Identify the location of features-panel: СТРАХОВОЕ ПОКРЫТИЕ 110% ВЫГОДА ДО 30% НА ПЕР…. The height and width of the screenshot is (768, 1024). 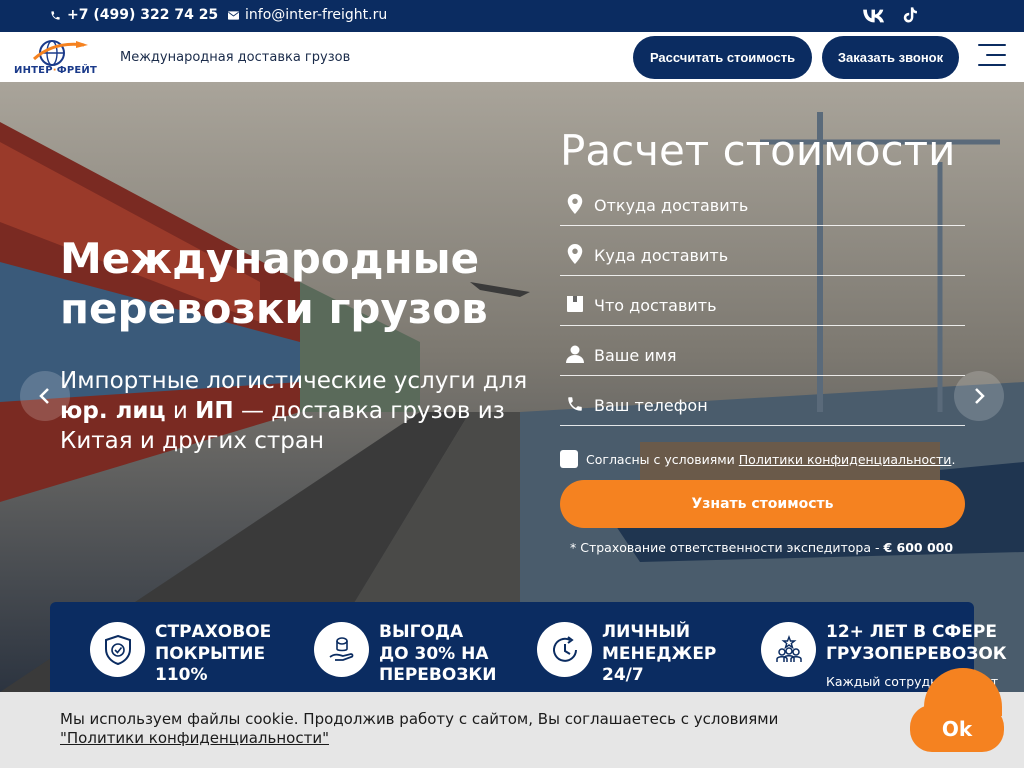
(528, 647).